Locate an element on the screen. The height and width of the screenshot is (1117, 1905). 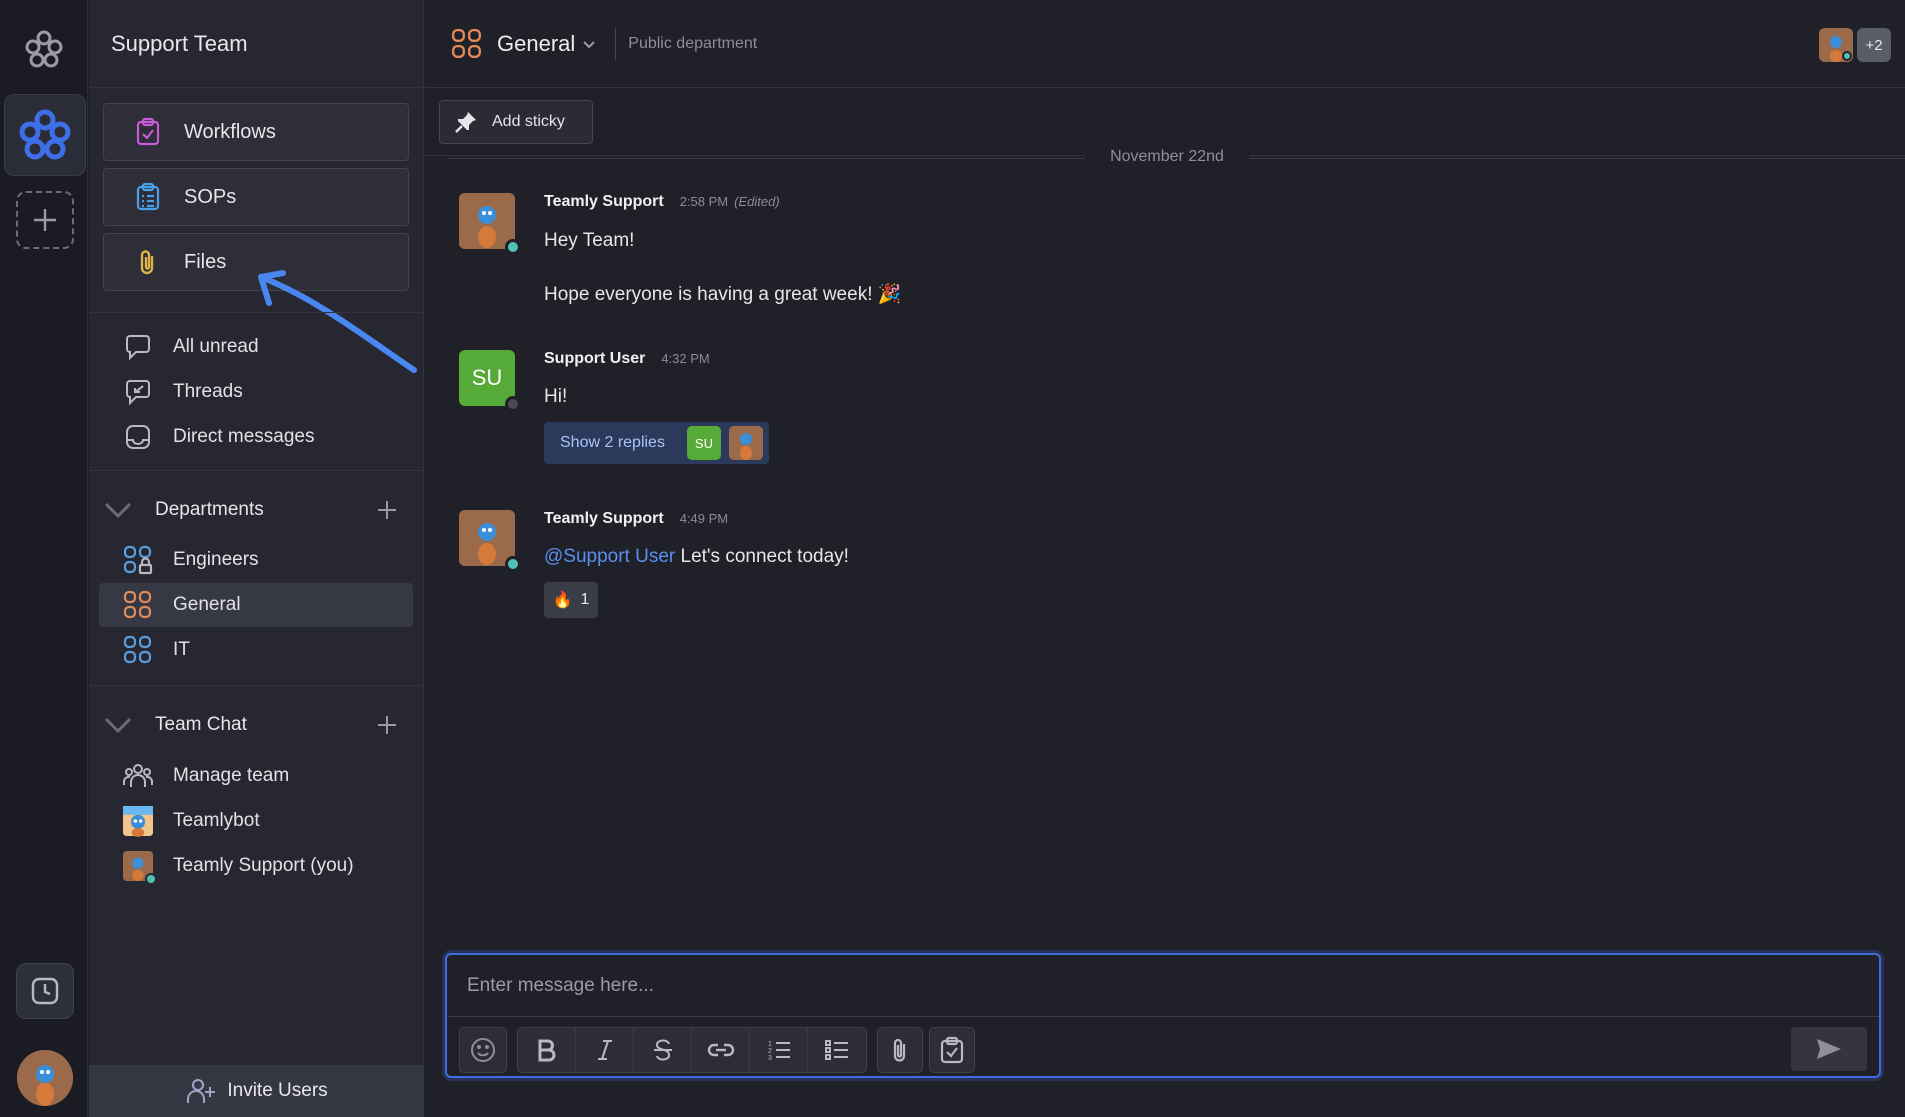
more-members-badge: +2 is located at coordinates (1874, 45).